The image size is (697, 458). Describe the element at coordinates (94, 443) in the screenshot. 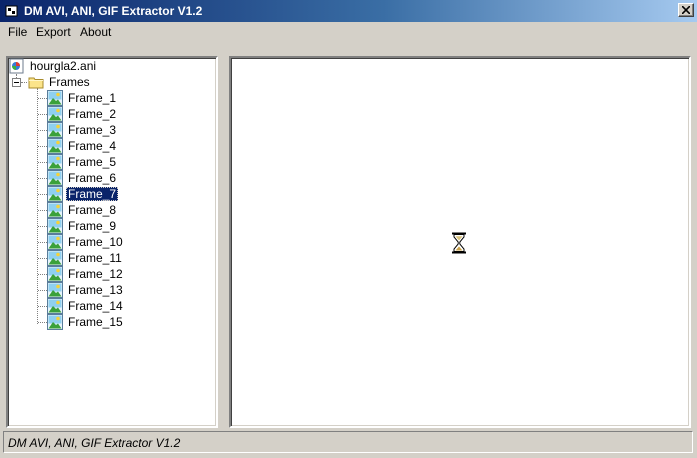

I see `status-text: DM AVI, ANI, GIF Extractor V1.2` at that location.